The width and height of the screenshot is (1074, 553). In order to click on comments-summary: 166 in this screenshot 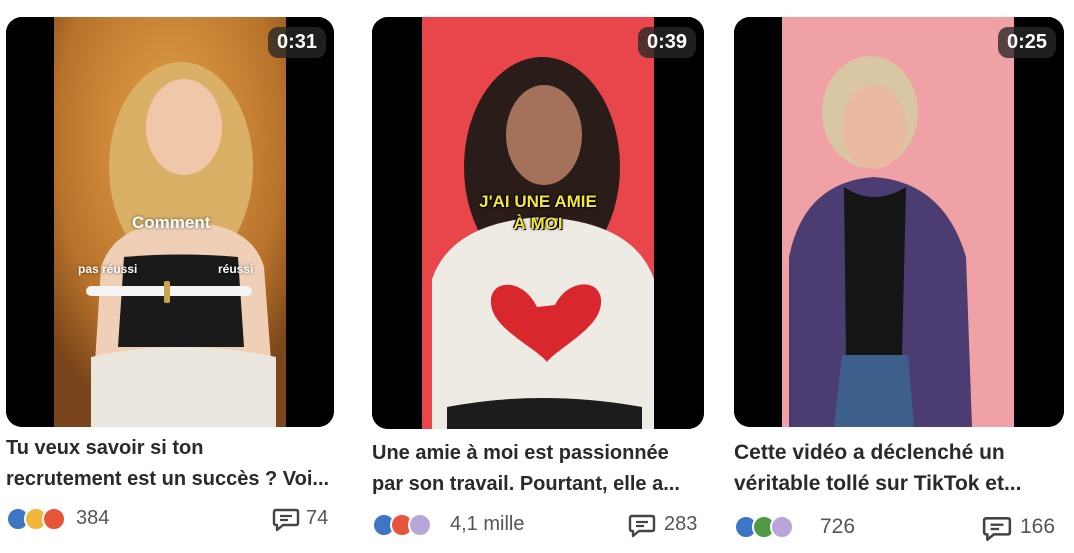, I will do `click(1023, 527)`.